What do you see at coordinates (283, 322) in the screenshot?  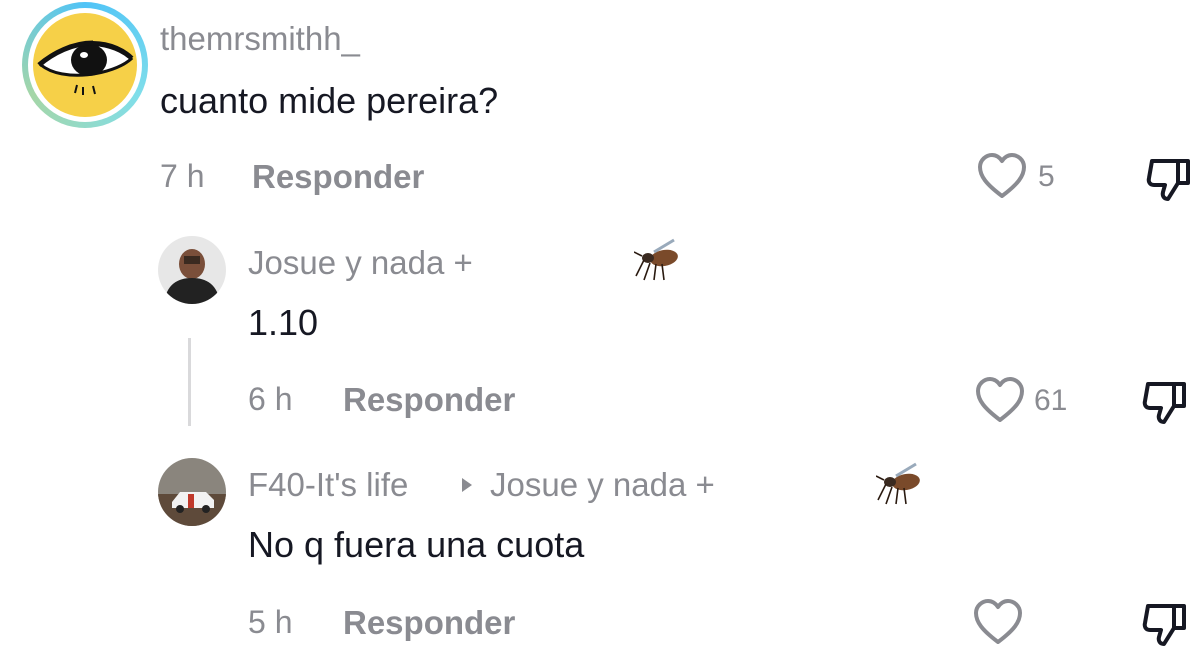 I see `comment-text: 1.10` at bounding box center [283, 322].